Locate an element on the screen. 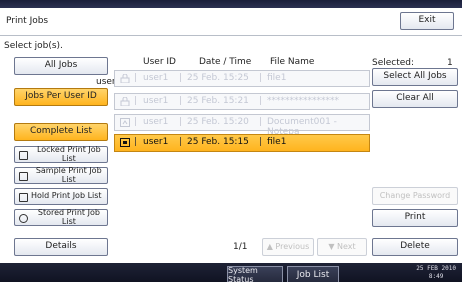  change-password-button: Change Password is located at coordinates (415, 196).